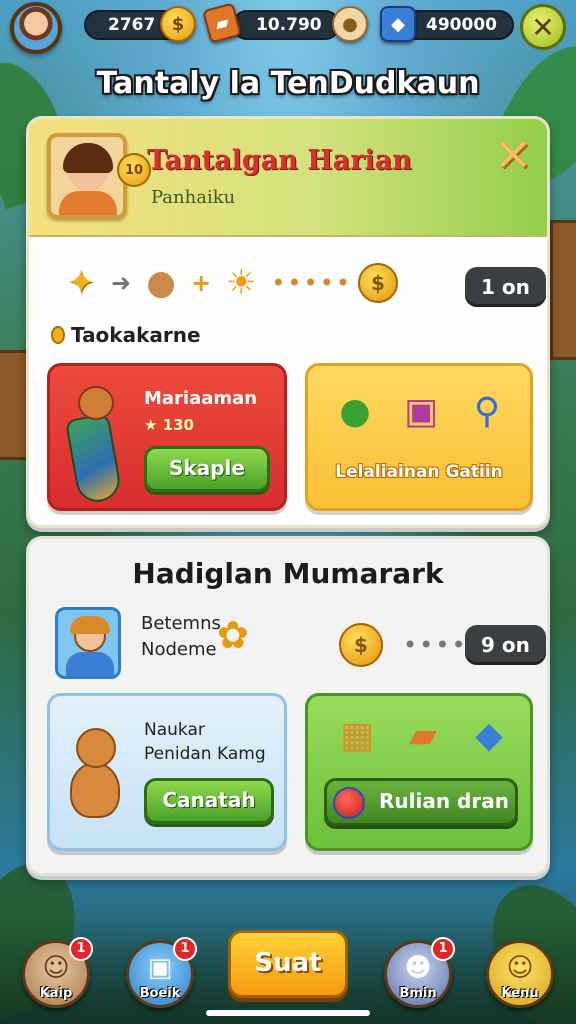 This screenshot has width=576, height=1024. What do you see at coordinates (487, 411) in the screenshot?
I see `magnifier-icon: ⚲` at bounding box center [487, 411].